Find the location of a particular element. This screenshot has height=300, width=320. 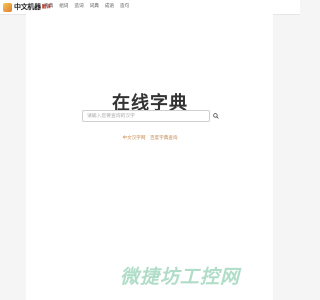

nav-item-zuci: 组词 is located at coordinates (63, 7).